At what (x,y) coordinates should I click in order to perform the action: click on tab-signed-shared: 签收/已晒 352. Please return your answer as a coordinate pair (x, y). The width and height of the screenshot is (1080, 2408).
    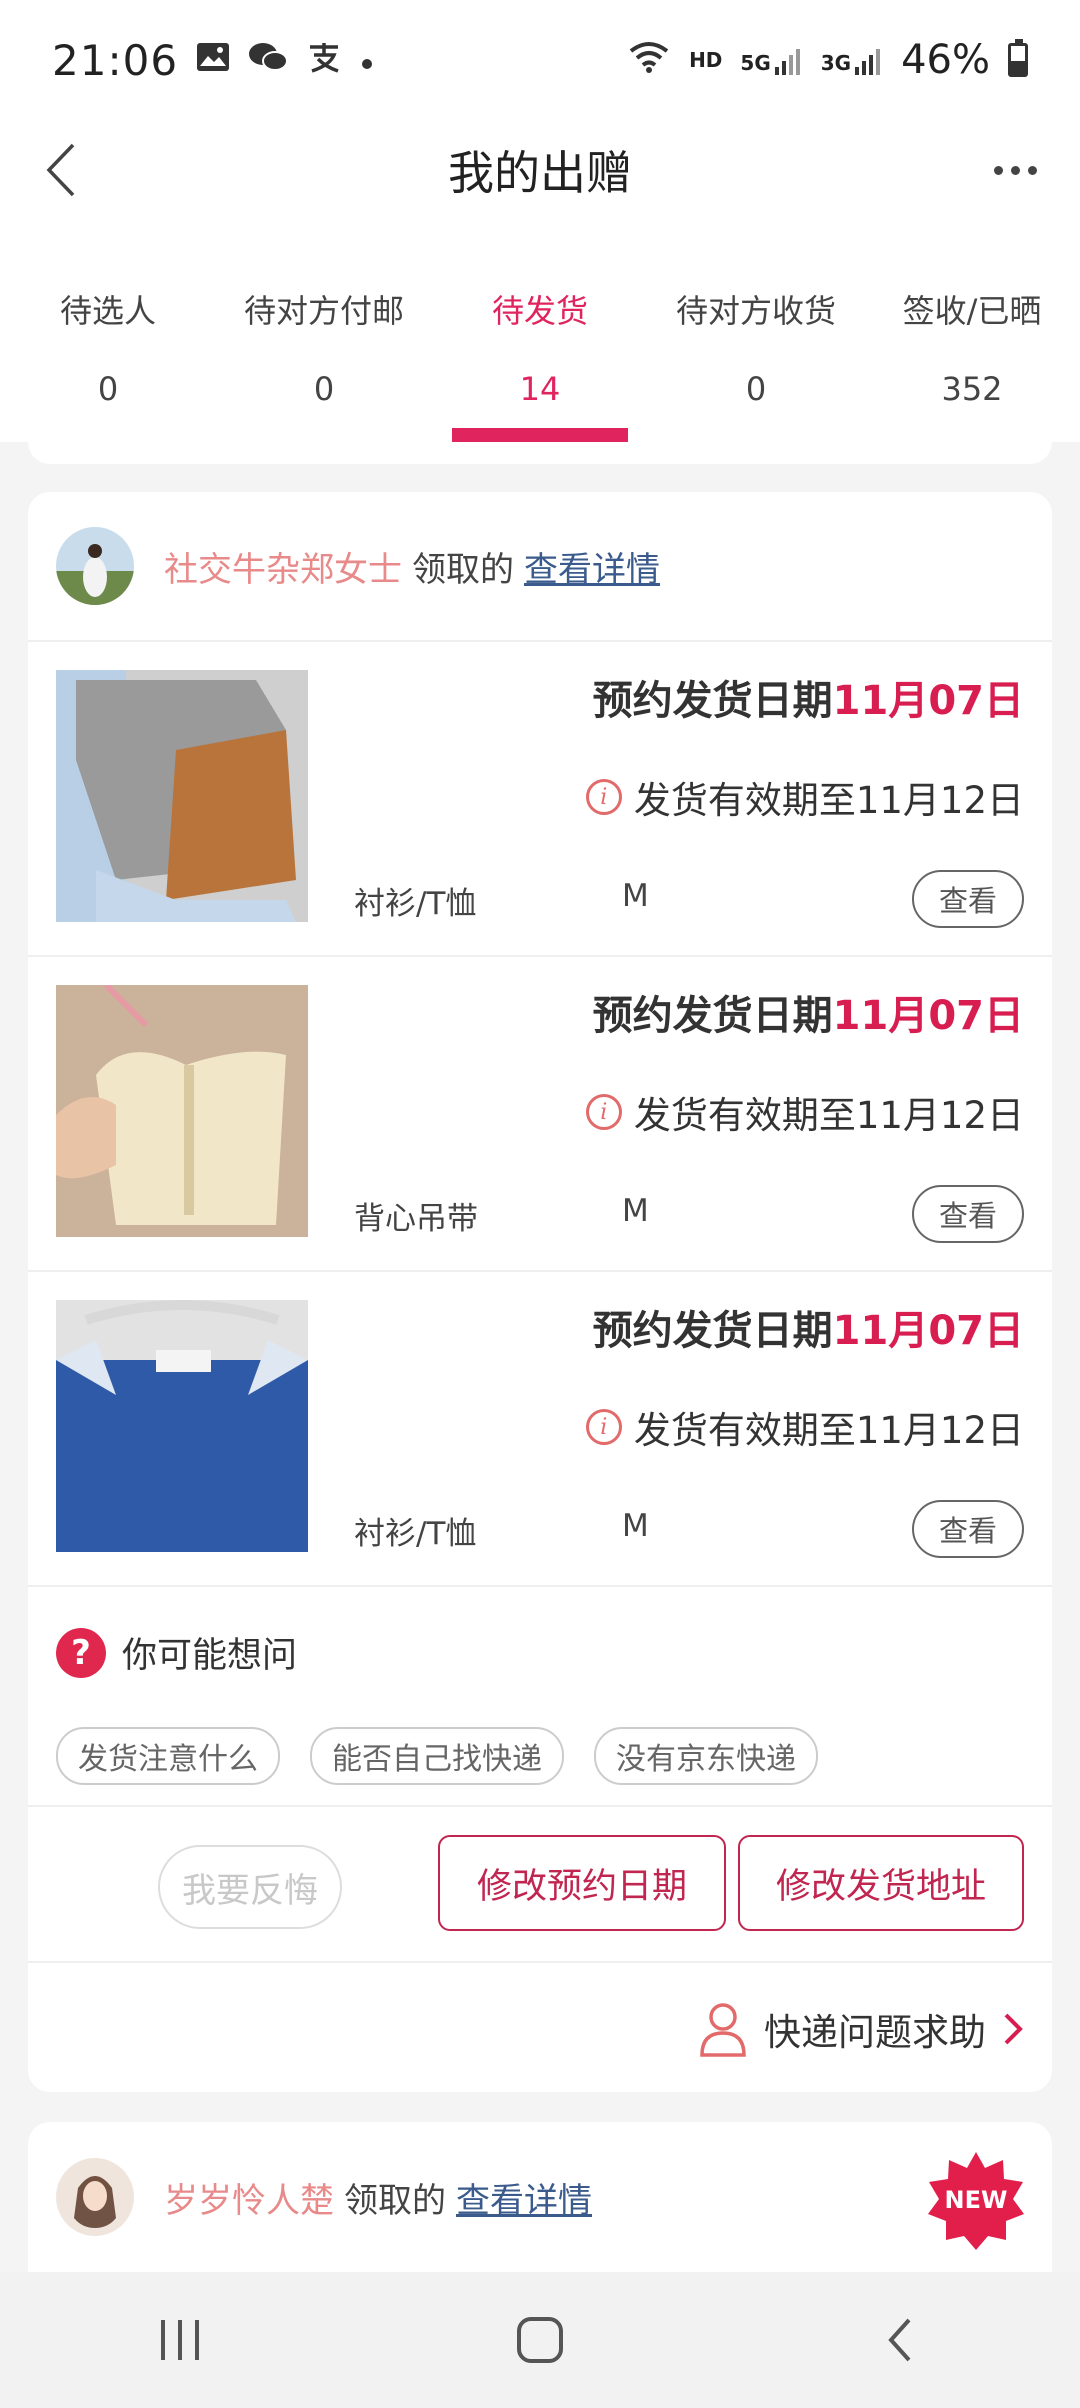
    Looking at the image, I should click on (972, 331).